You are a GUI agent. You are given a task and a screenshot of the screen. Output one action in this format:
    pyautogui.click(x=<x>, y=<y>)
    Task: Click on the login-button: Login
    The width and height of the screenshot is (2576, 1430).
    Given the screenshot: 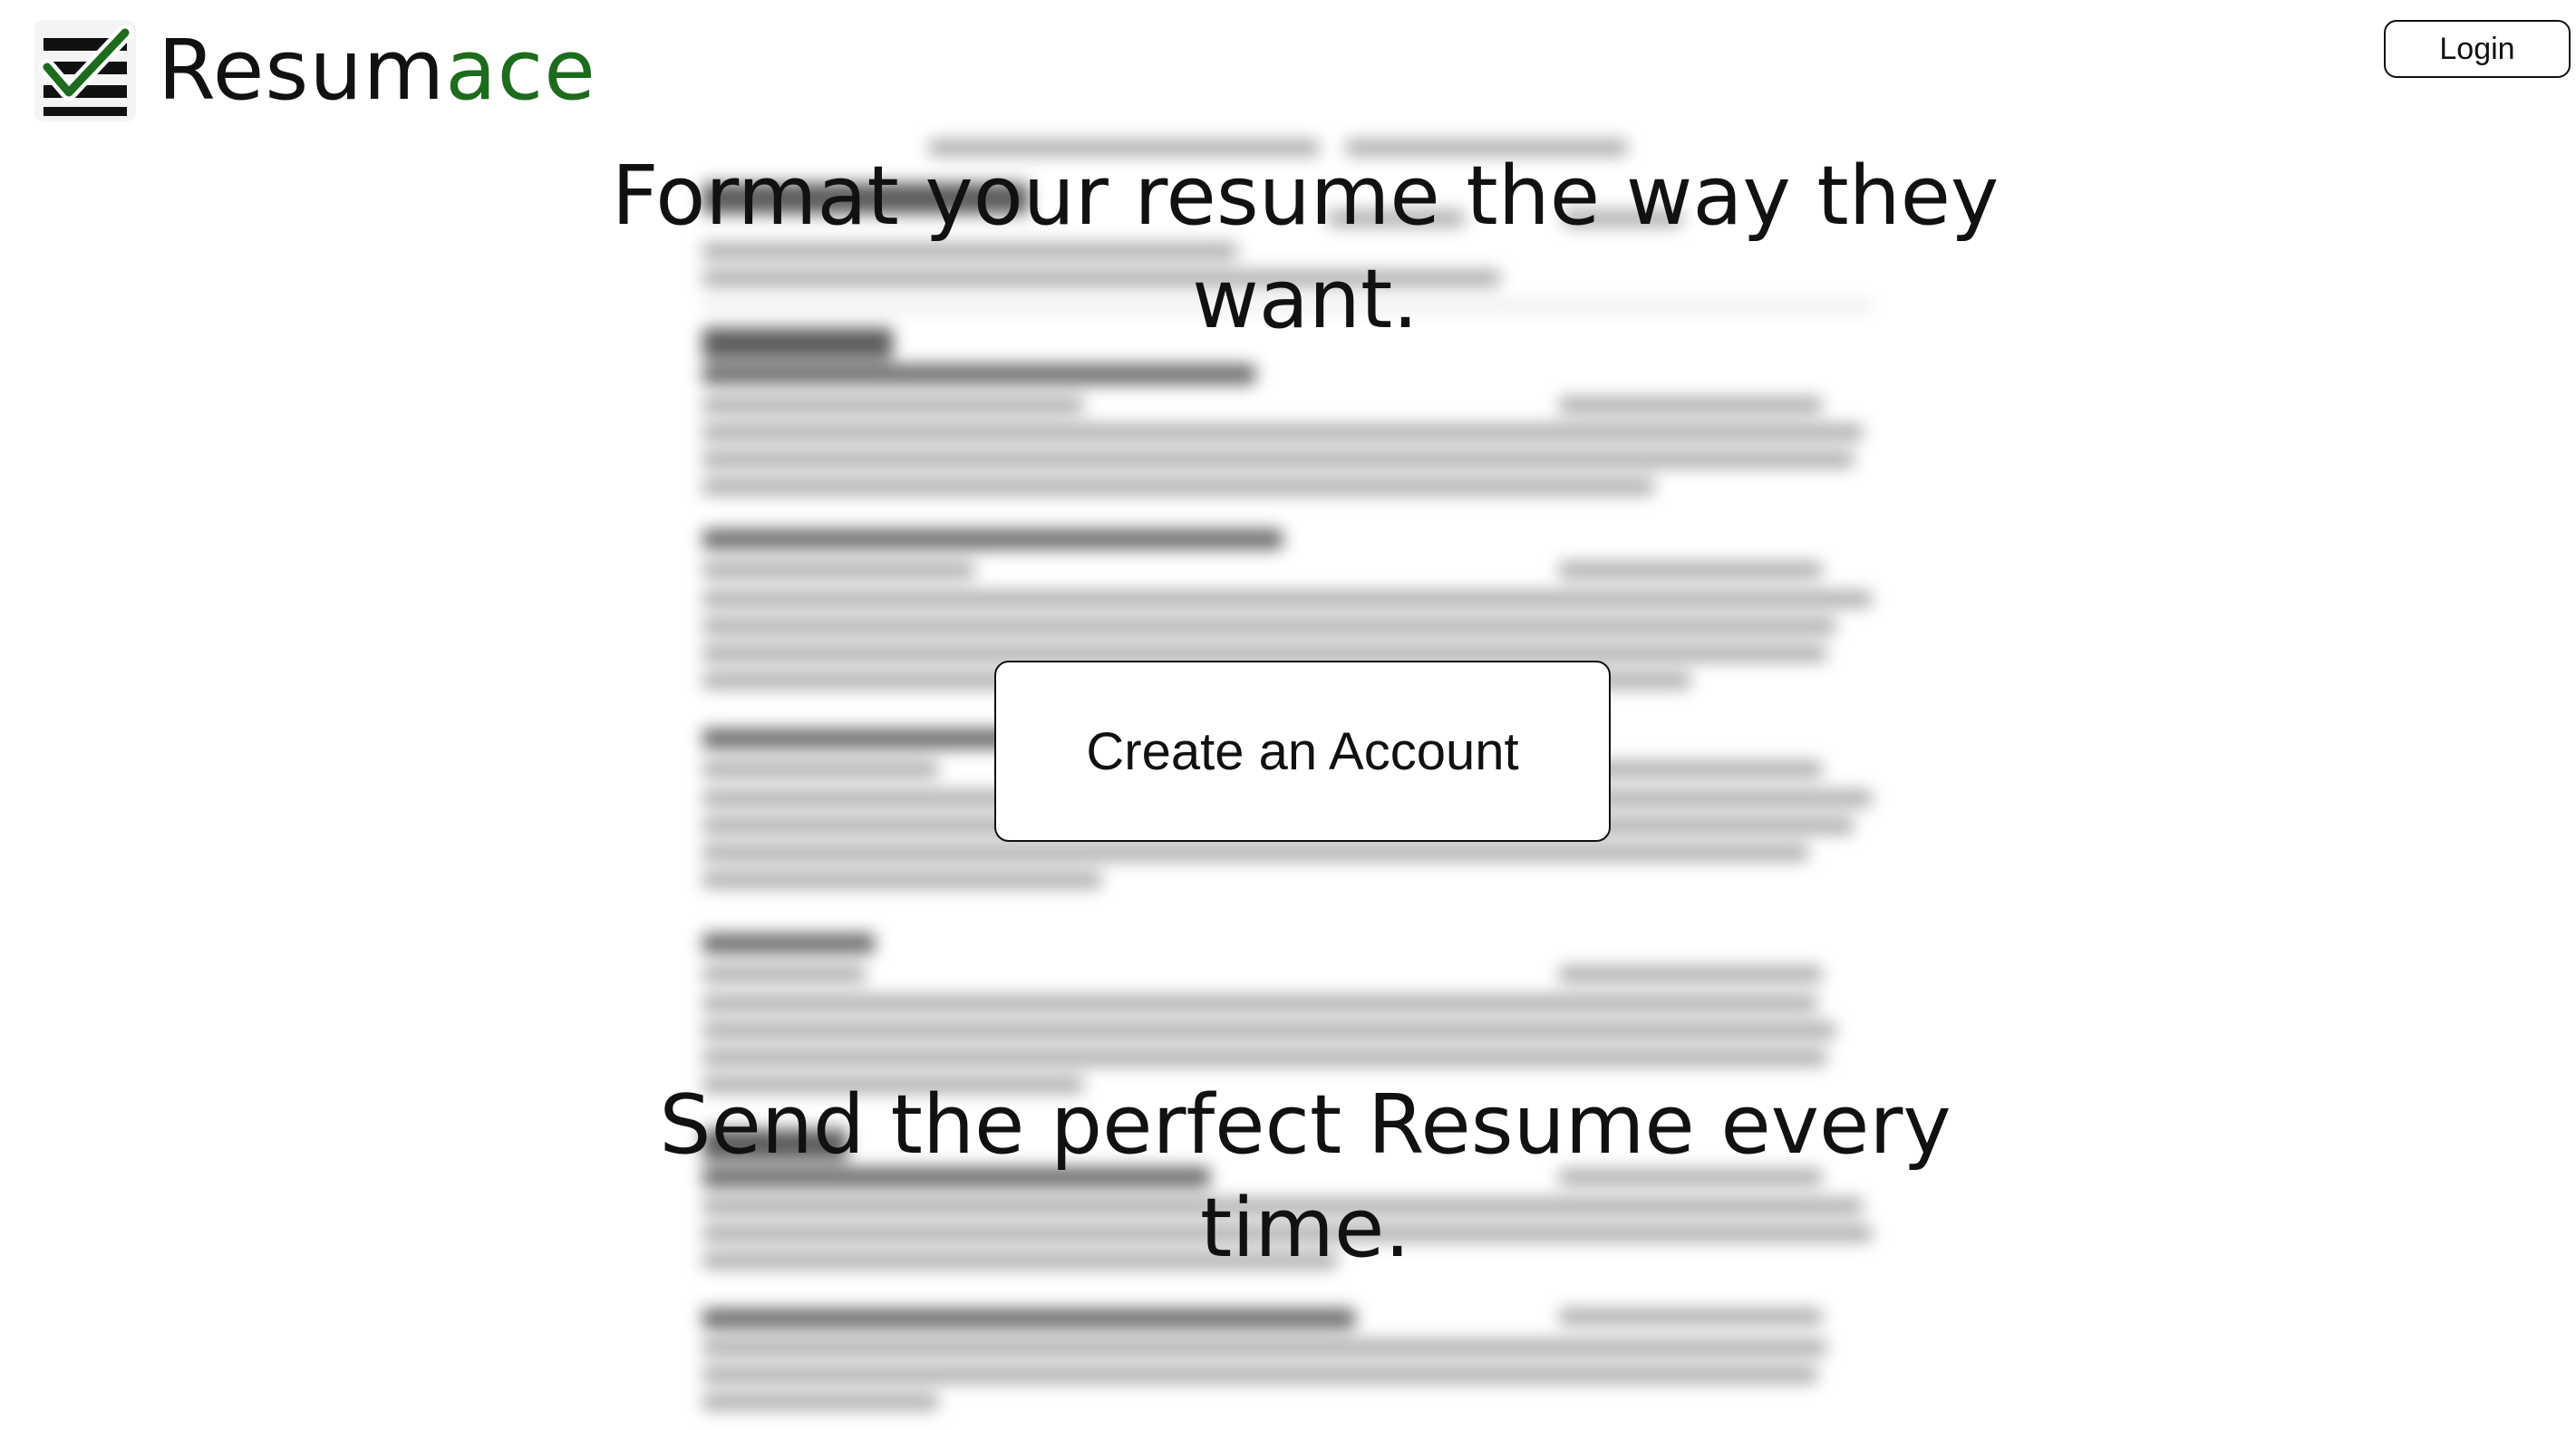 What is the action you would take?
    pyautogui.click(x=2477, y=49)
    